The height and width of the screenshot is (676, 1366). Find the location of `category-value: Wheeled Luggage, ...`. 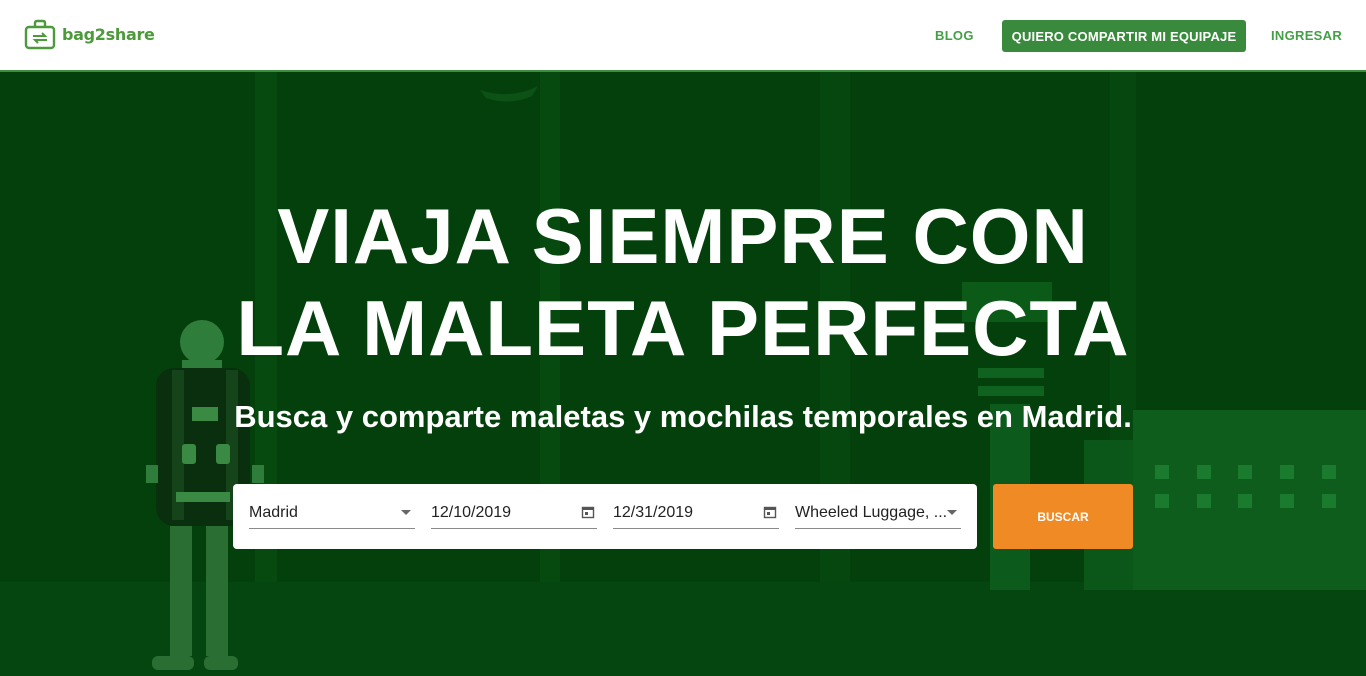

category-value: Wheeled Luggage, ... is located at coordinates (871, 512).